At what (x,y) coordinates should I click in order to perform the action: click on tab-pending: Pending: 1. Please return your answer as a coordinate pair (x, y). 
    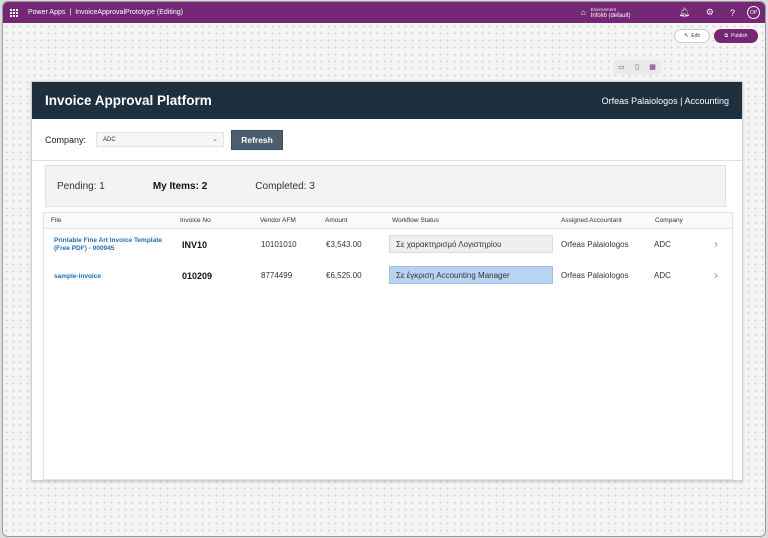
    Looking at the image, I should click on (81, 186).